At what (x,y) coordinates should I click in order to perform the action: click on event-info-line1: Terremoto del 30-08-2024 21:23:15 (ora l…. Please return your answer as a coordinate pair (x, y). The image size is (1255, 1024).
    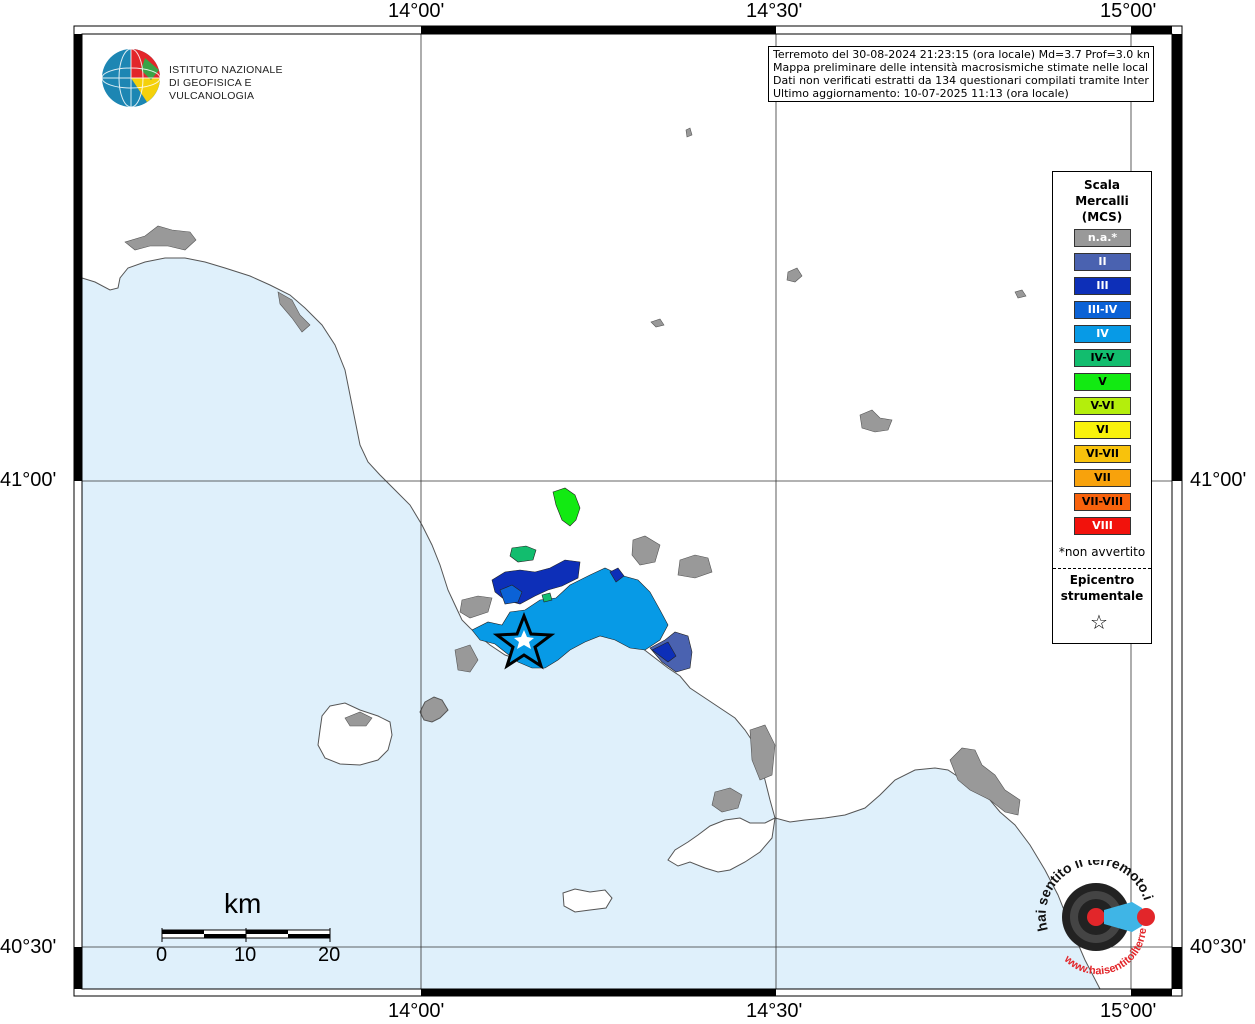
    Looking at the image, I should click on (961, 54).